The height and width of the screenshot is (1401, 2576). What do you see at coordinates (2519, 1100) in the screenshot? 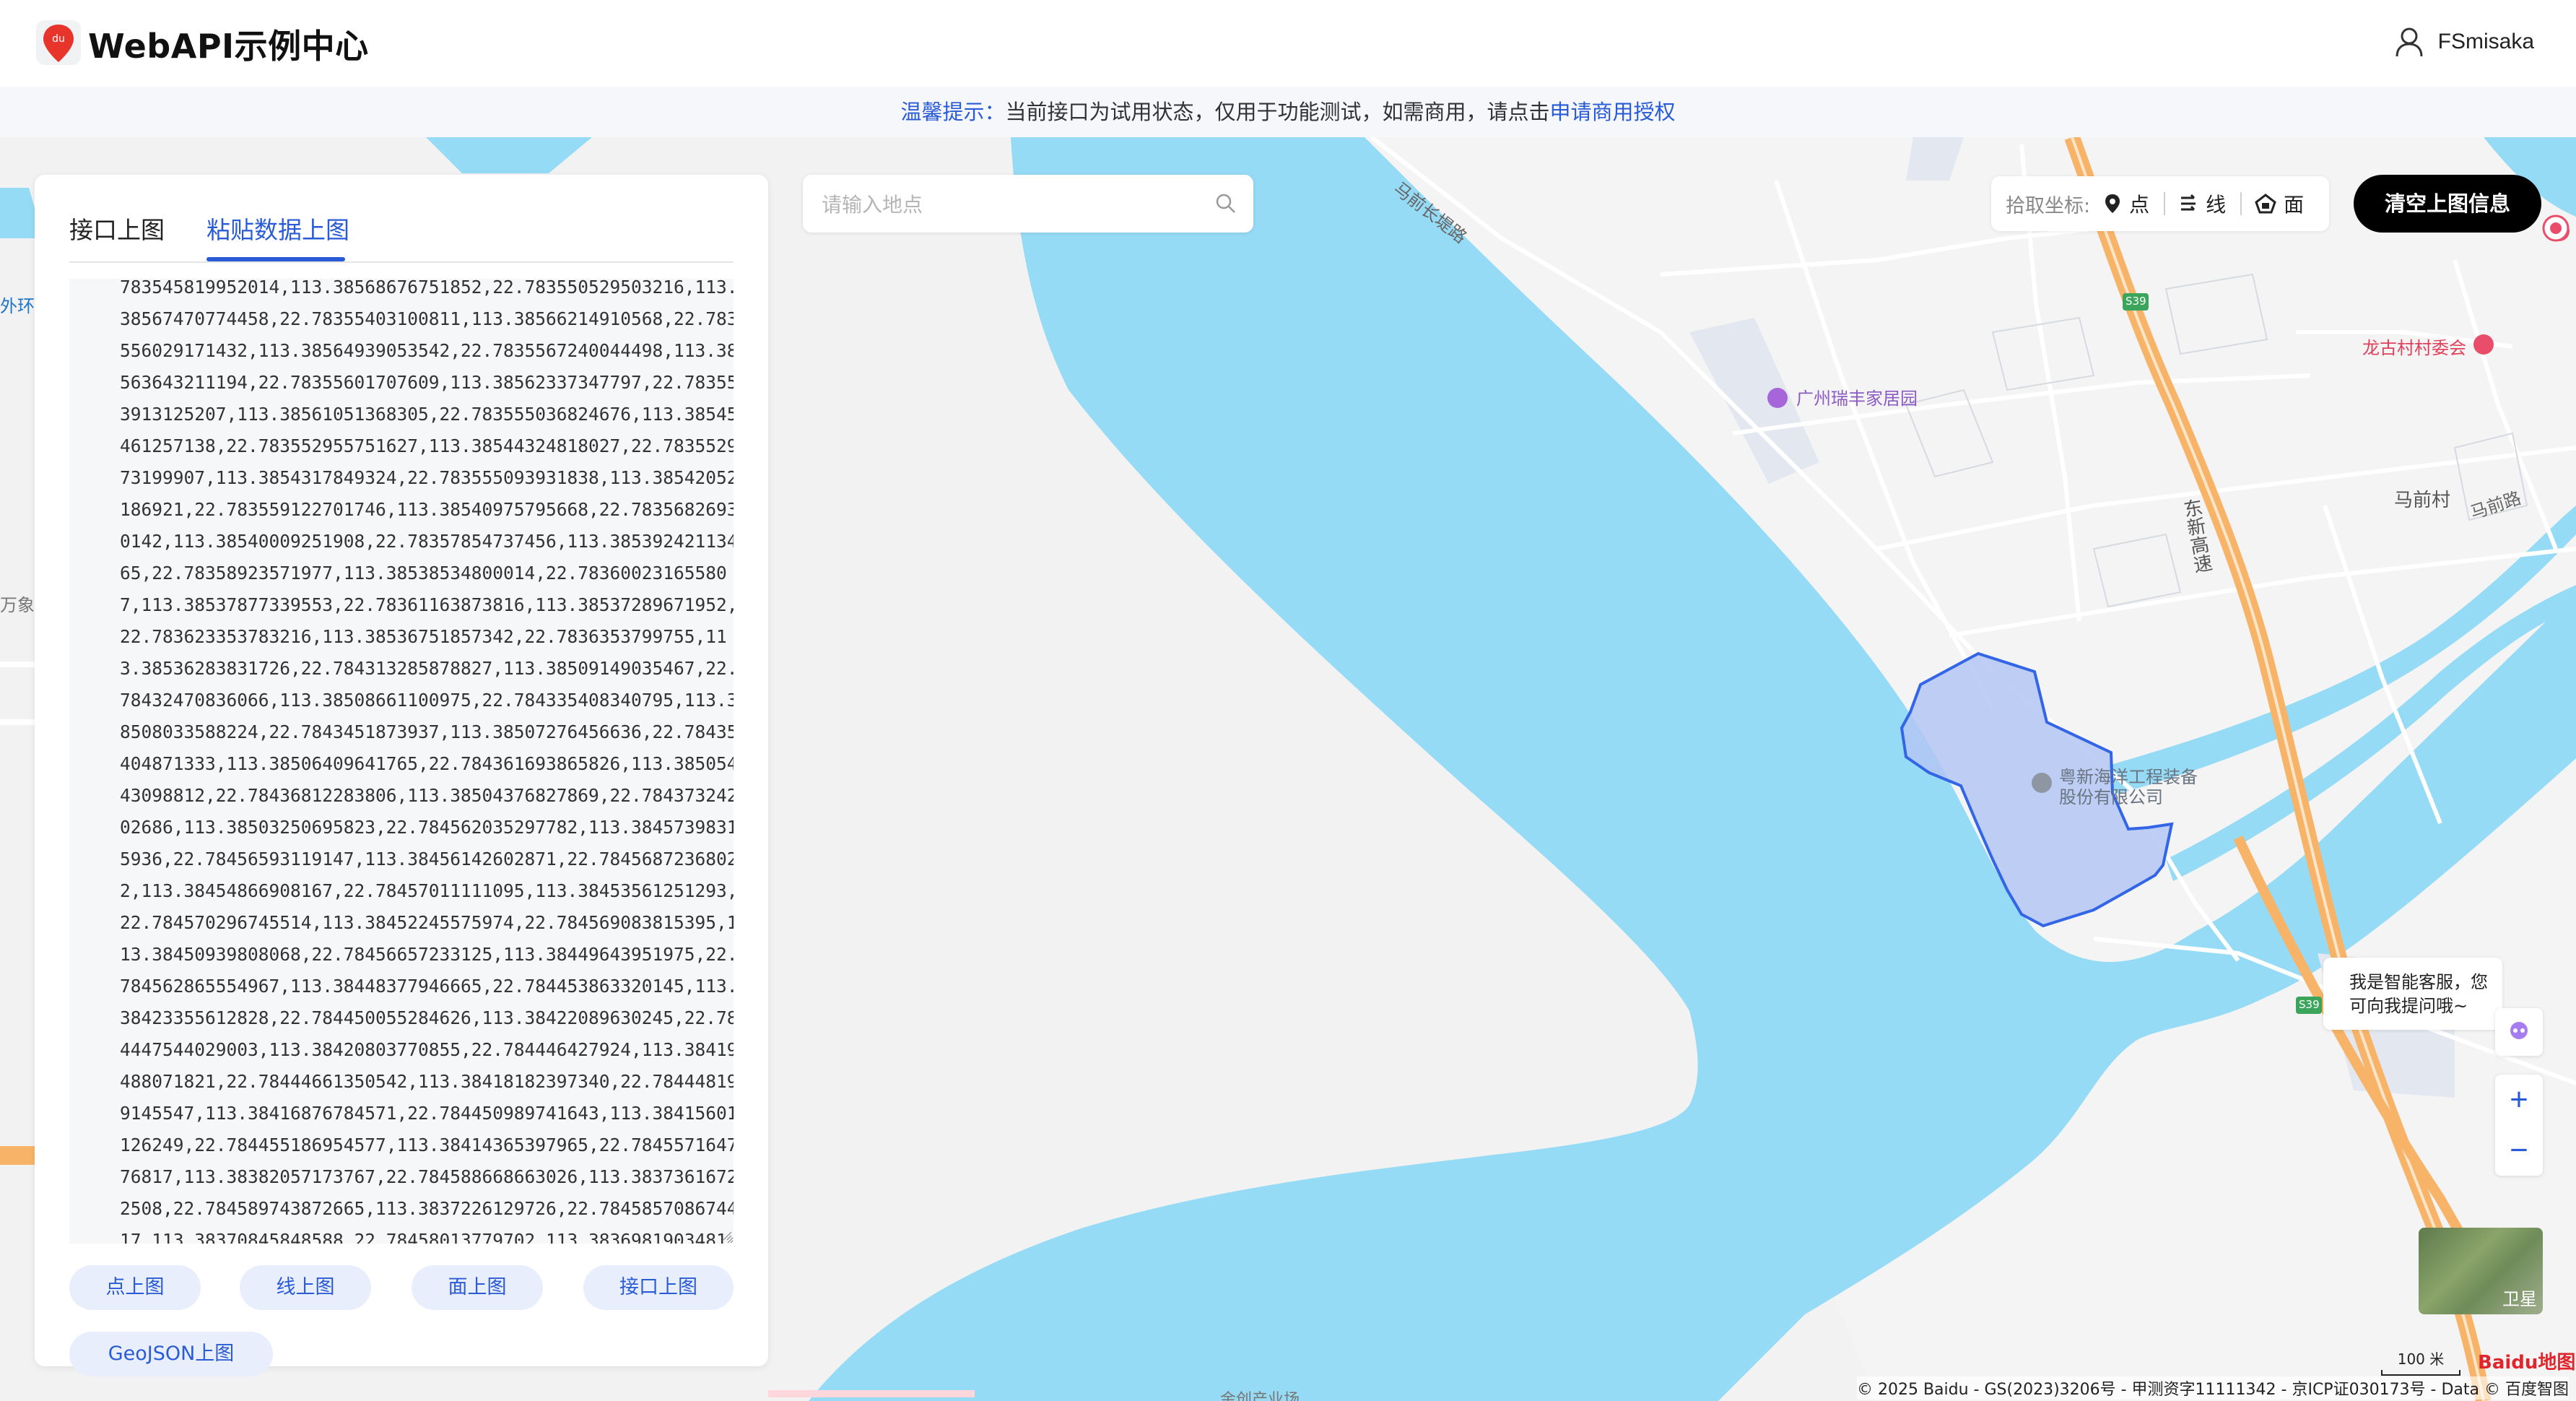
I see `zoom-in-button: +` at bounding box center [2519, 1100].